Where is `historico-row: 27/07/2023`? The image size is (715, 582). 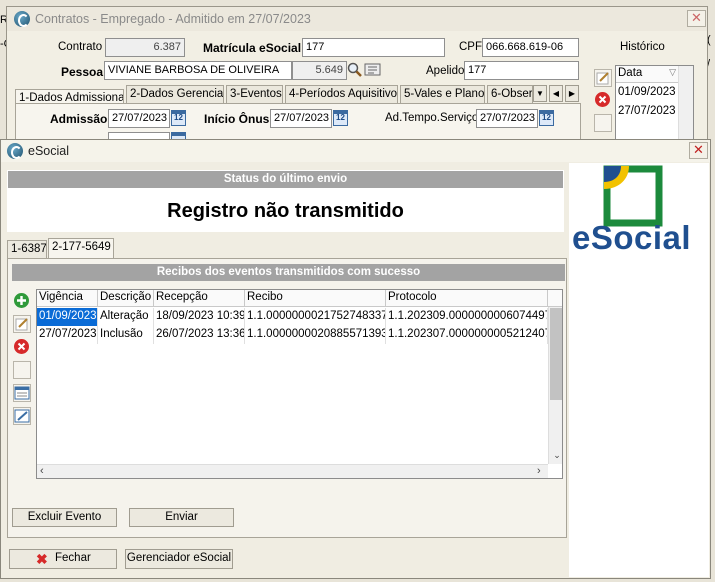
historico-row: 27/07/2023 is located at coordinates (647, 112).